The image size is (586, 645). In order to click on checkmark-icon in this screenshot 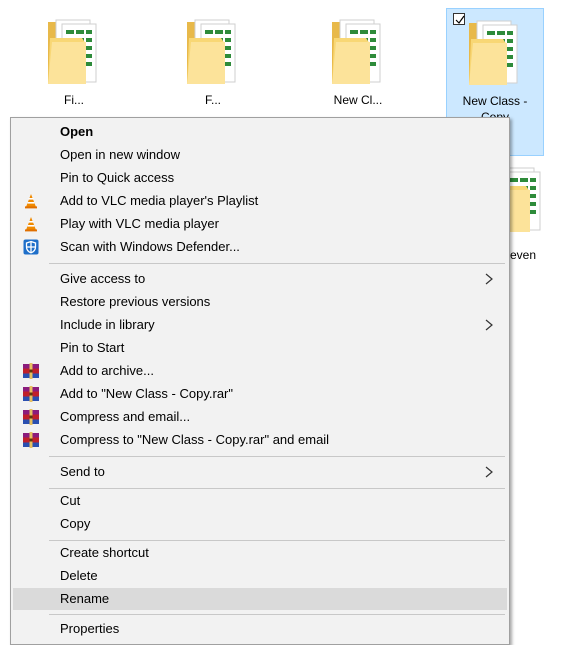, I will do `click(460, 19)`.